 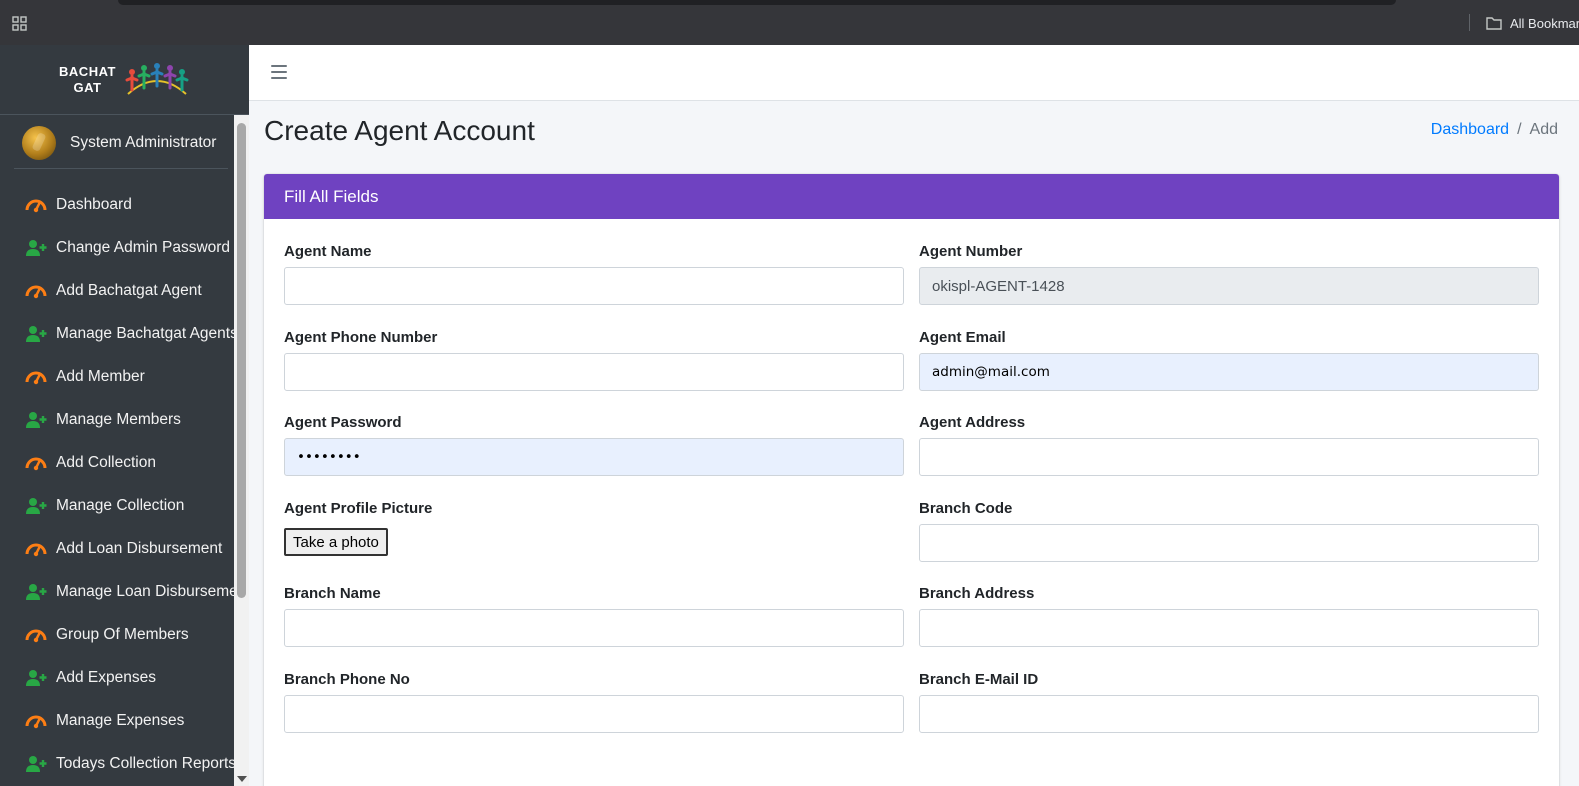 I want to click on user-panel: System Administrator, so click(x=121, y=143).